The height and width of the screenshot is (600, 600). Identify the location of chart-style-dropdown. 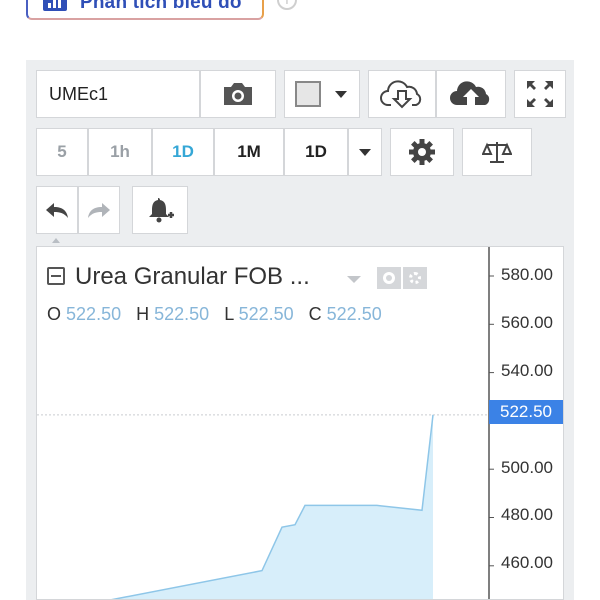
(322, 94).